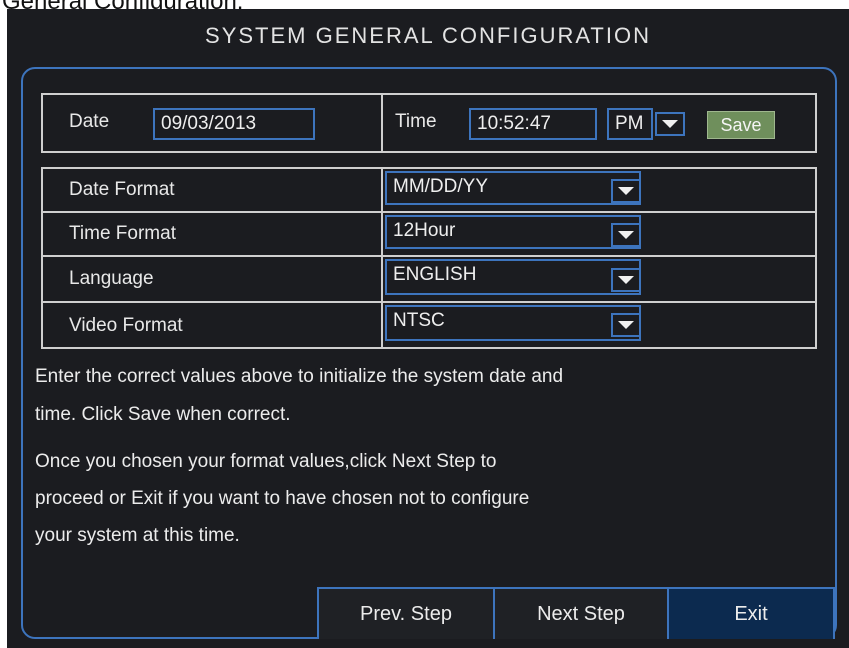 This screenshot has height=648, width=849. Describe the element at coordinates (126, 325) in the screenshot. I see `video-format-label: Video Format` at that location.